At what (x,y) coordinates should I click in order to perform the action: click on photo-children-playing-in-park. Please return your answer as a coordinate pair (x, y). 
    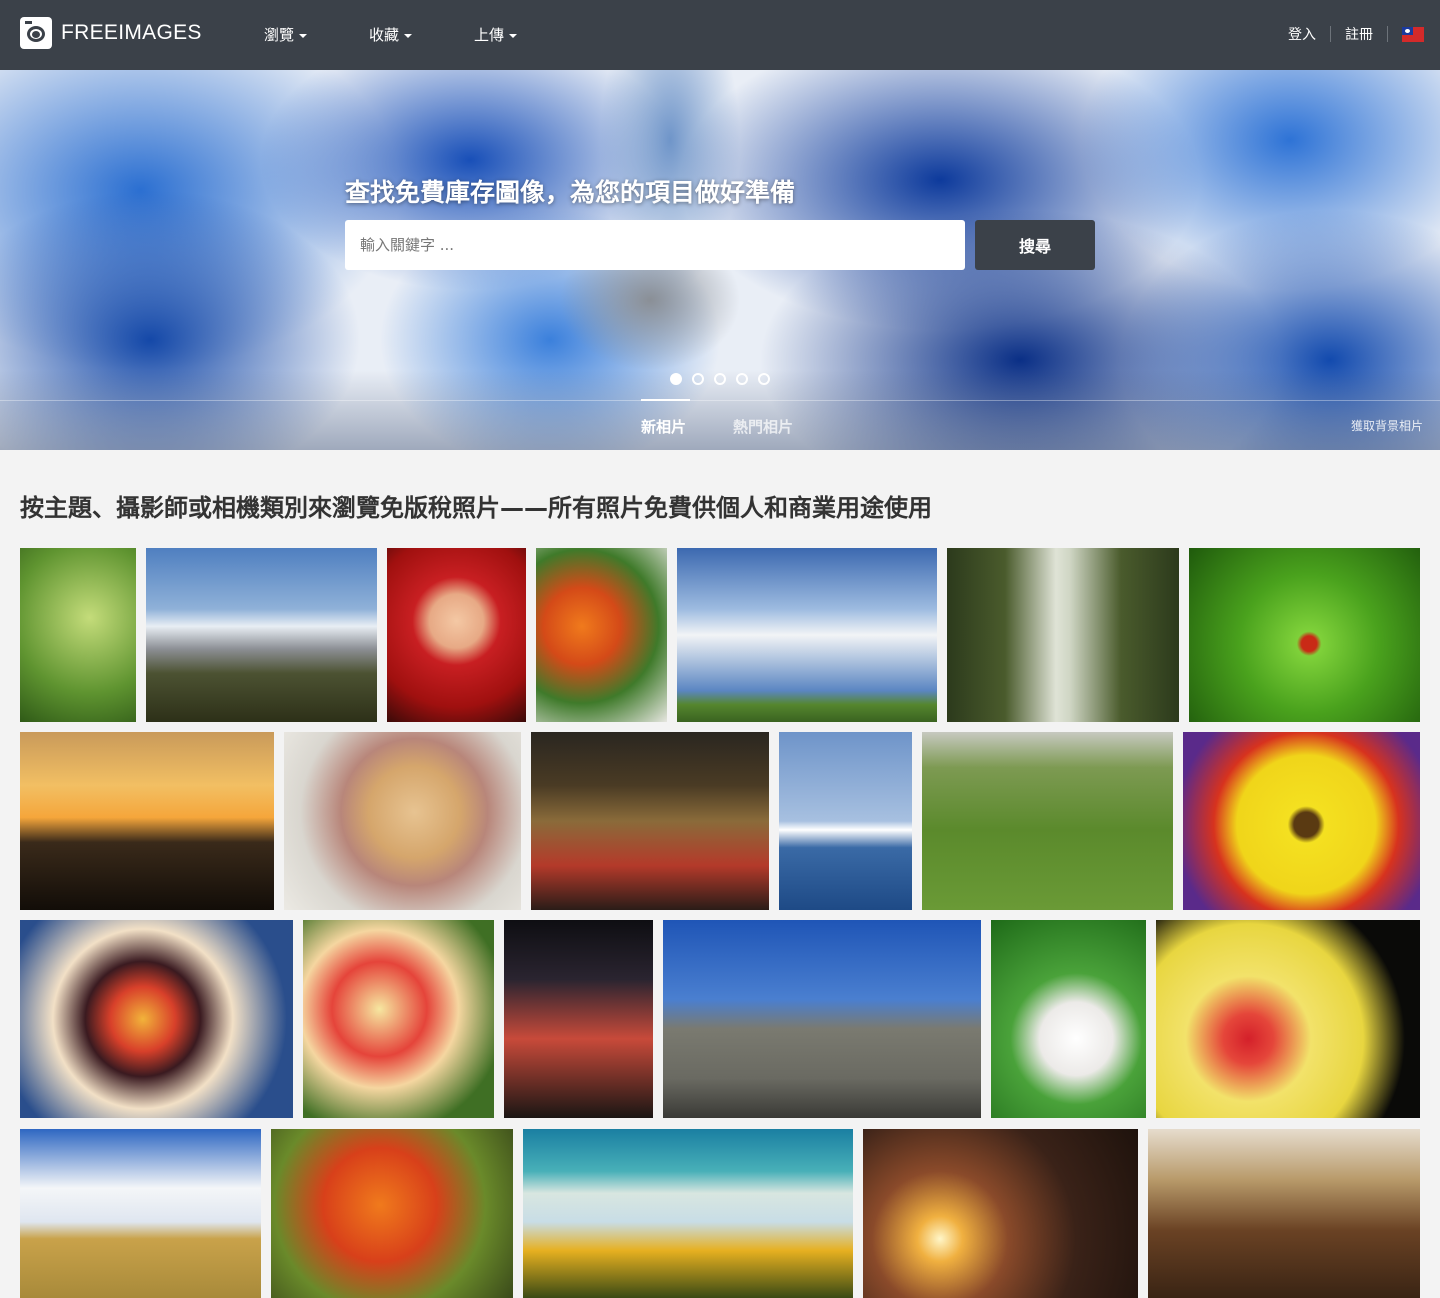
    Looking at the image, I should click on (1047, 821).